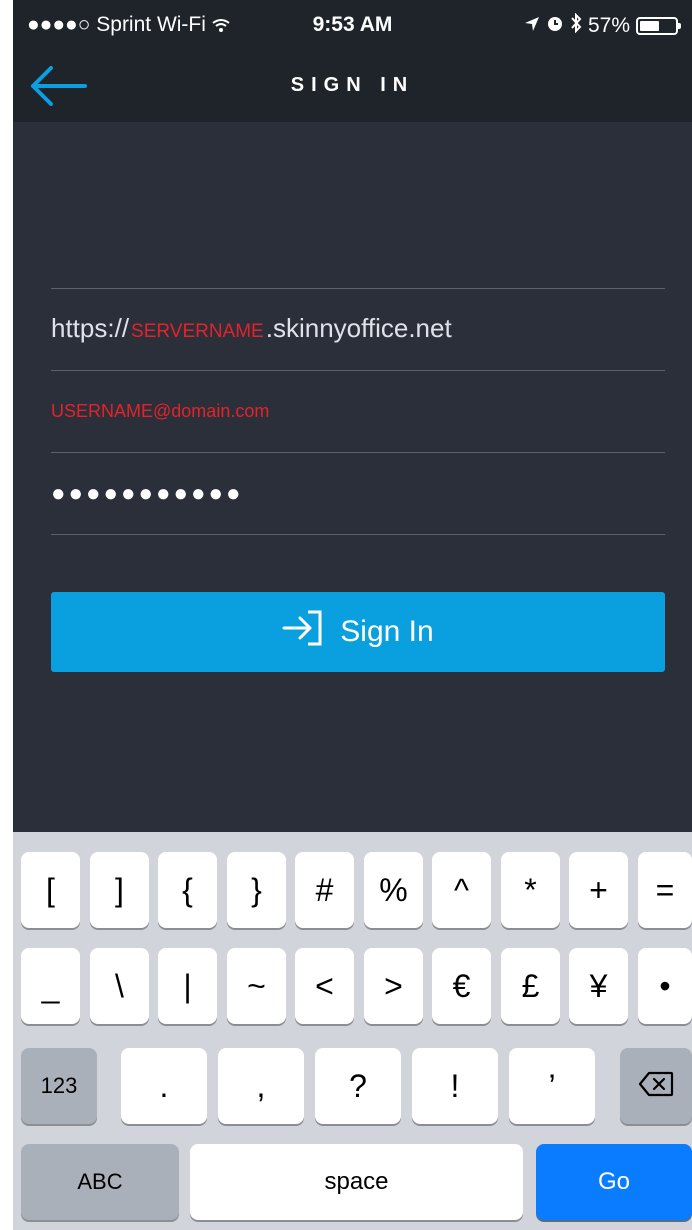  I want to click on key-pound: £, so click(530, 986).